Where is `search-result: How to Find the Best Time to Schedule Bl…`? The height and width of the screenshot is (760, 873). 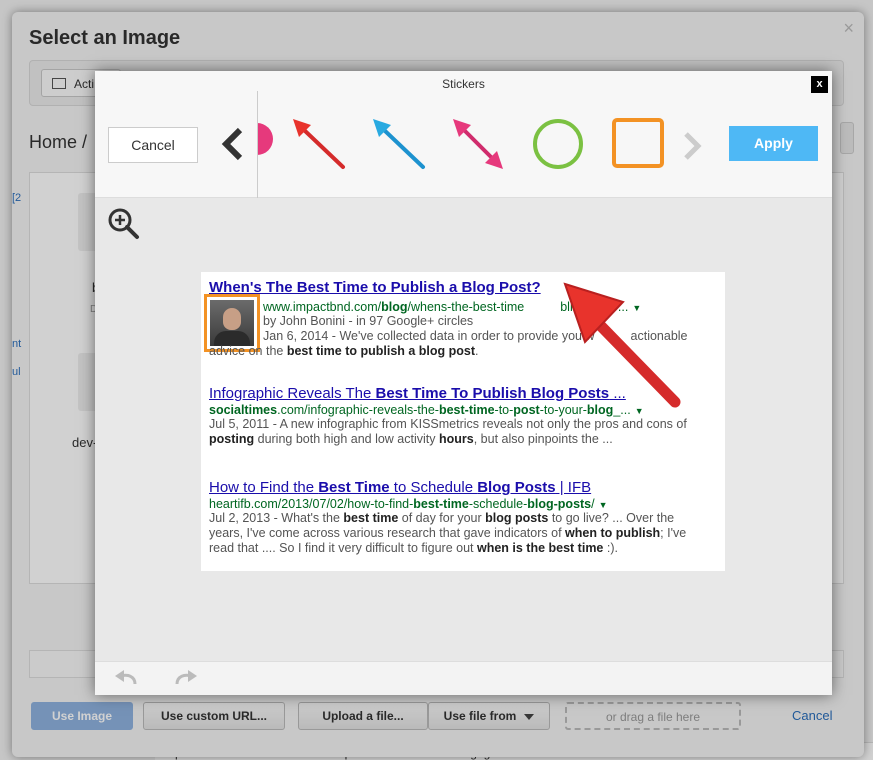 search-result: How to Find the Best Time to Schedule Bl… is located at coordinates (465, 517).